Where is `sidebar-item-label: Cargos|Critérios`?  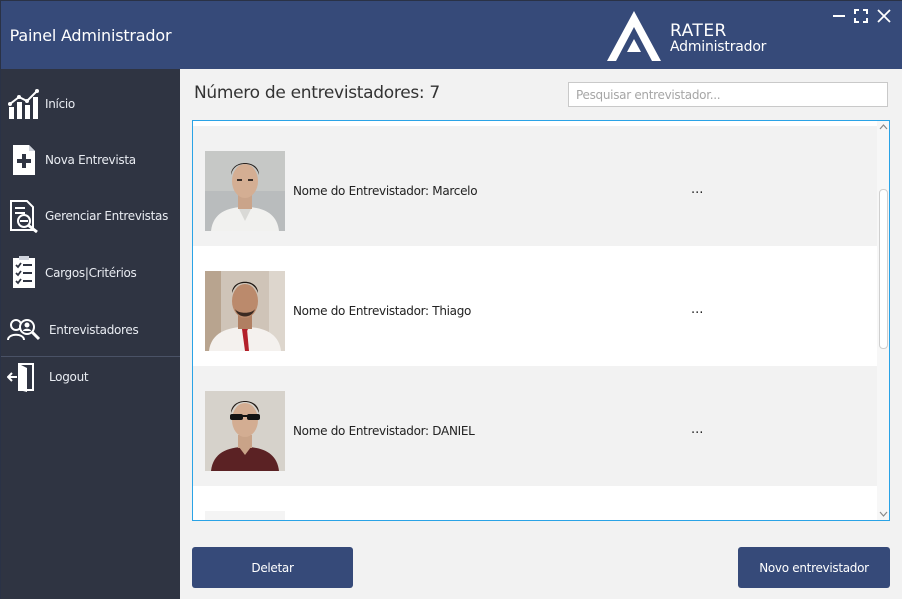 sidebar-item-label: Cargos|Critérios is located at coordinates (91, 273).